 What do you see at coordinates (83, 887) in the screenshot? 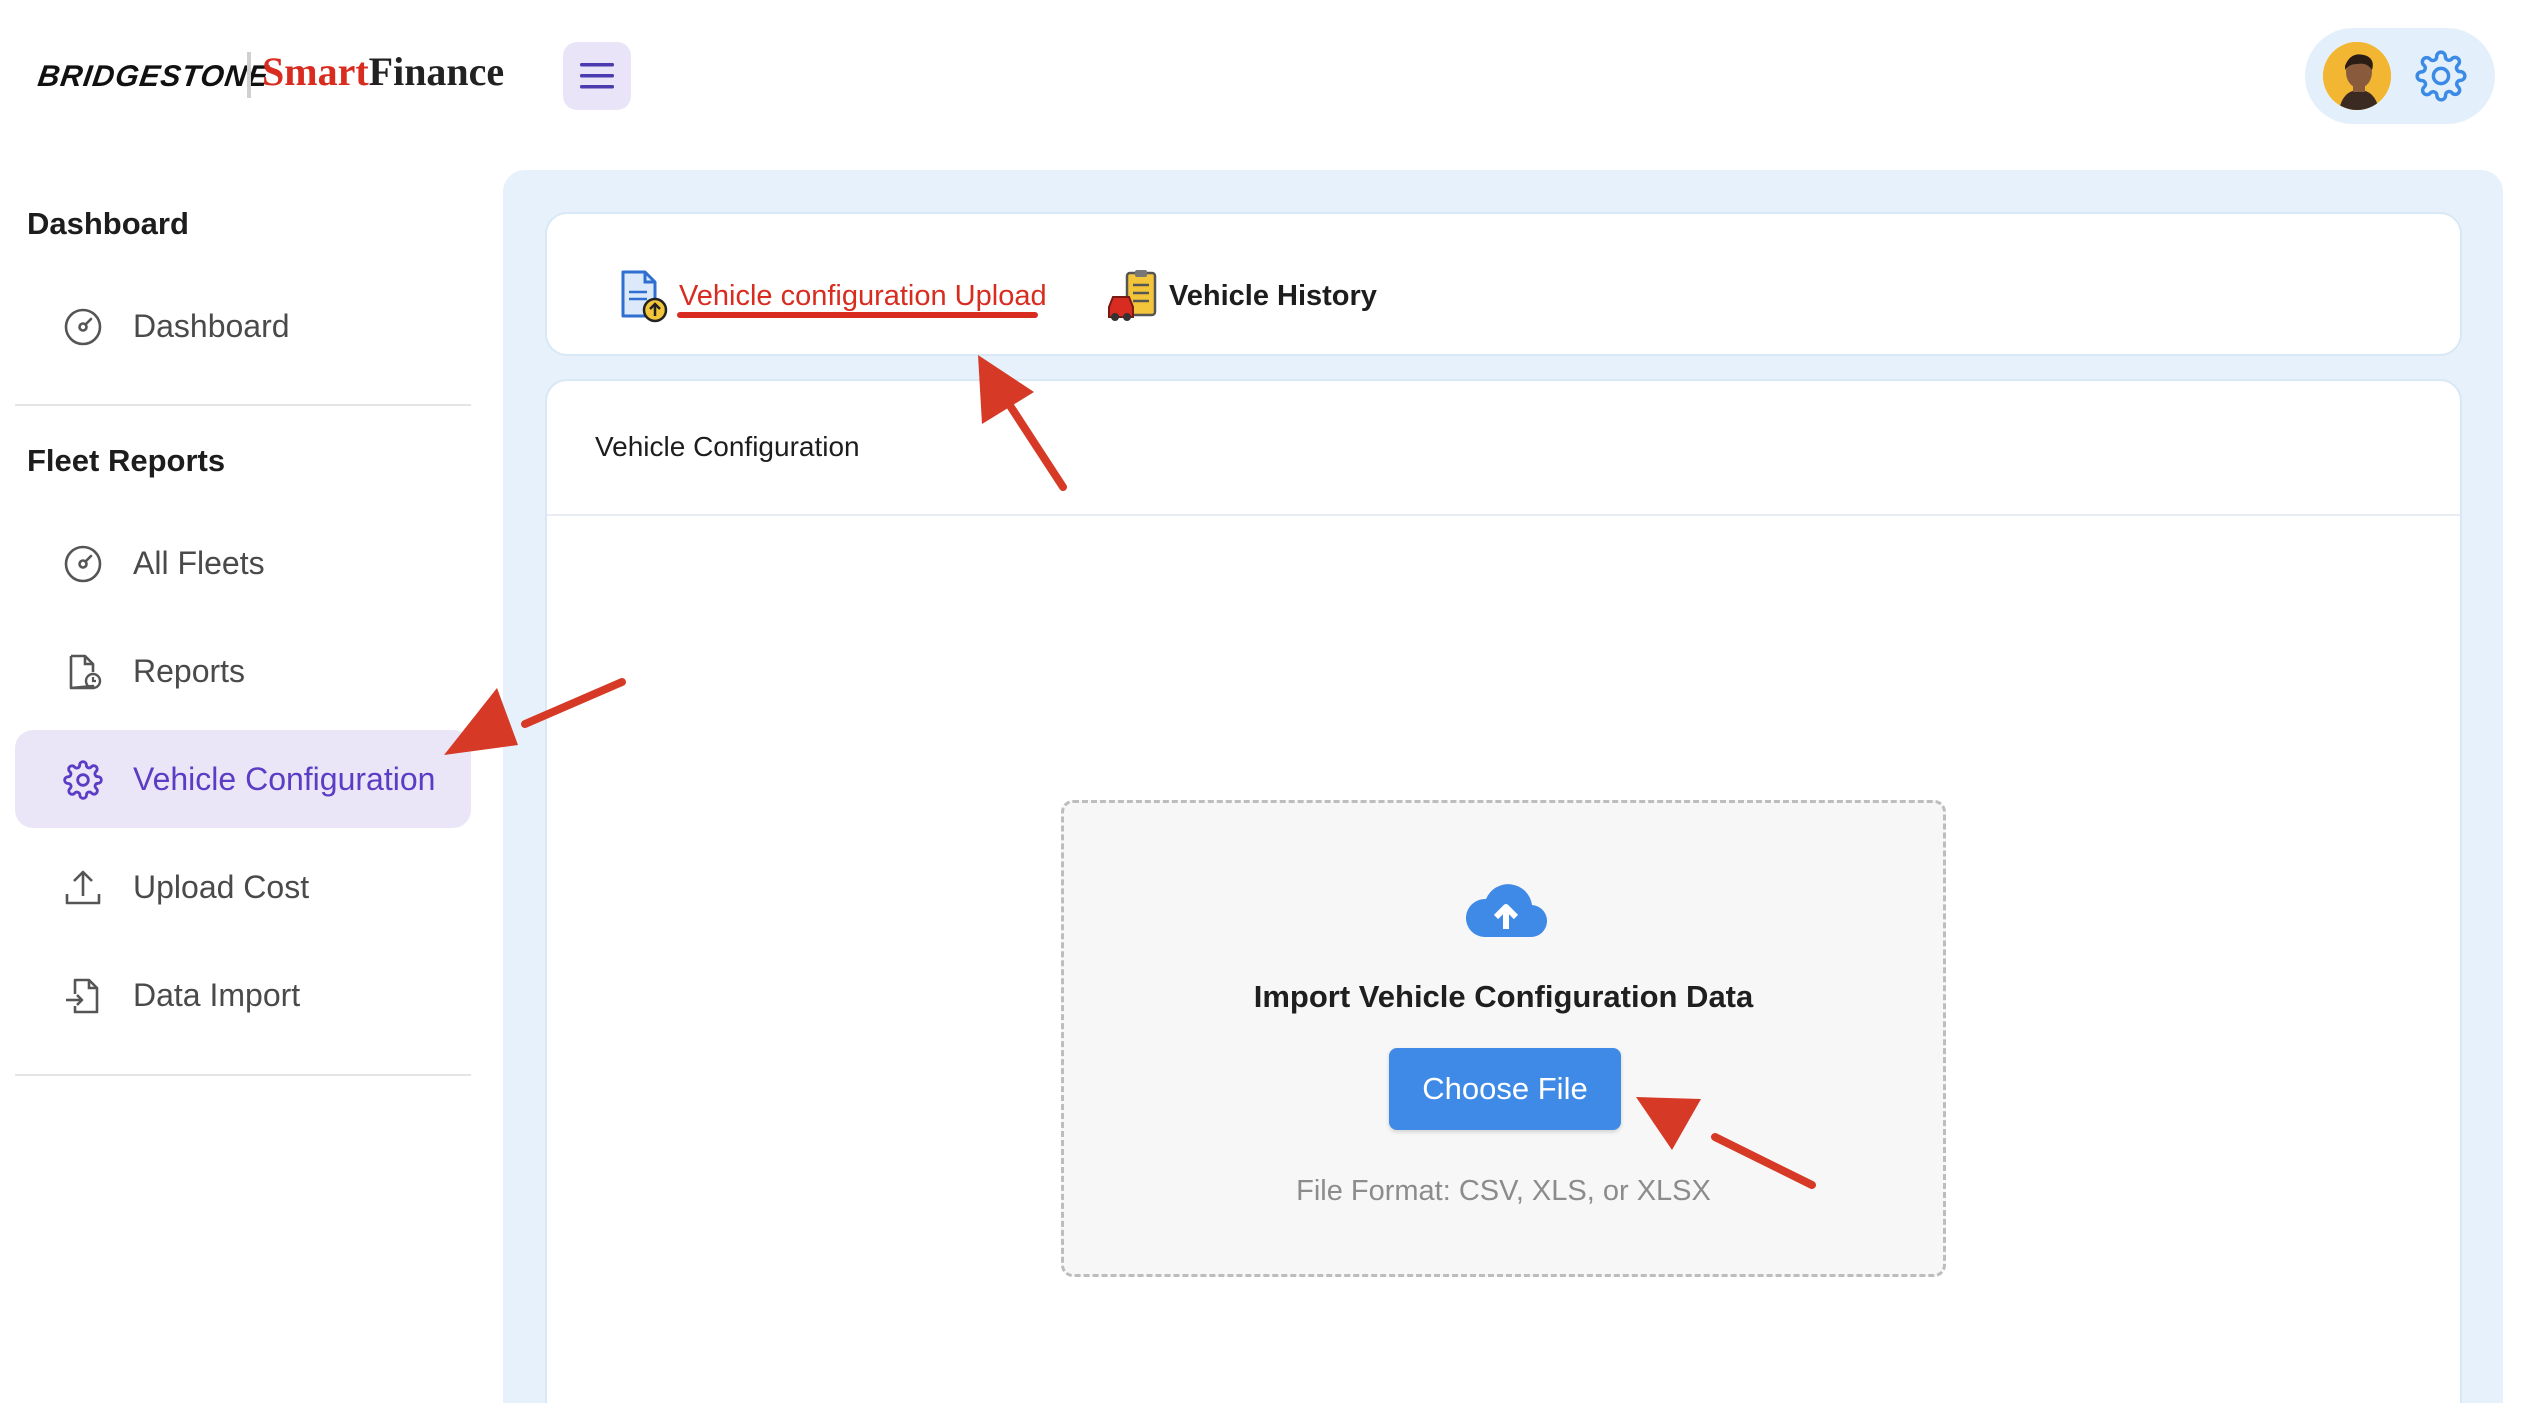
I see `upload-icon` at bounding box center [83, 887].